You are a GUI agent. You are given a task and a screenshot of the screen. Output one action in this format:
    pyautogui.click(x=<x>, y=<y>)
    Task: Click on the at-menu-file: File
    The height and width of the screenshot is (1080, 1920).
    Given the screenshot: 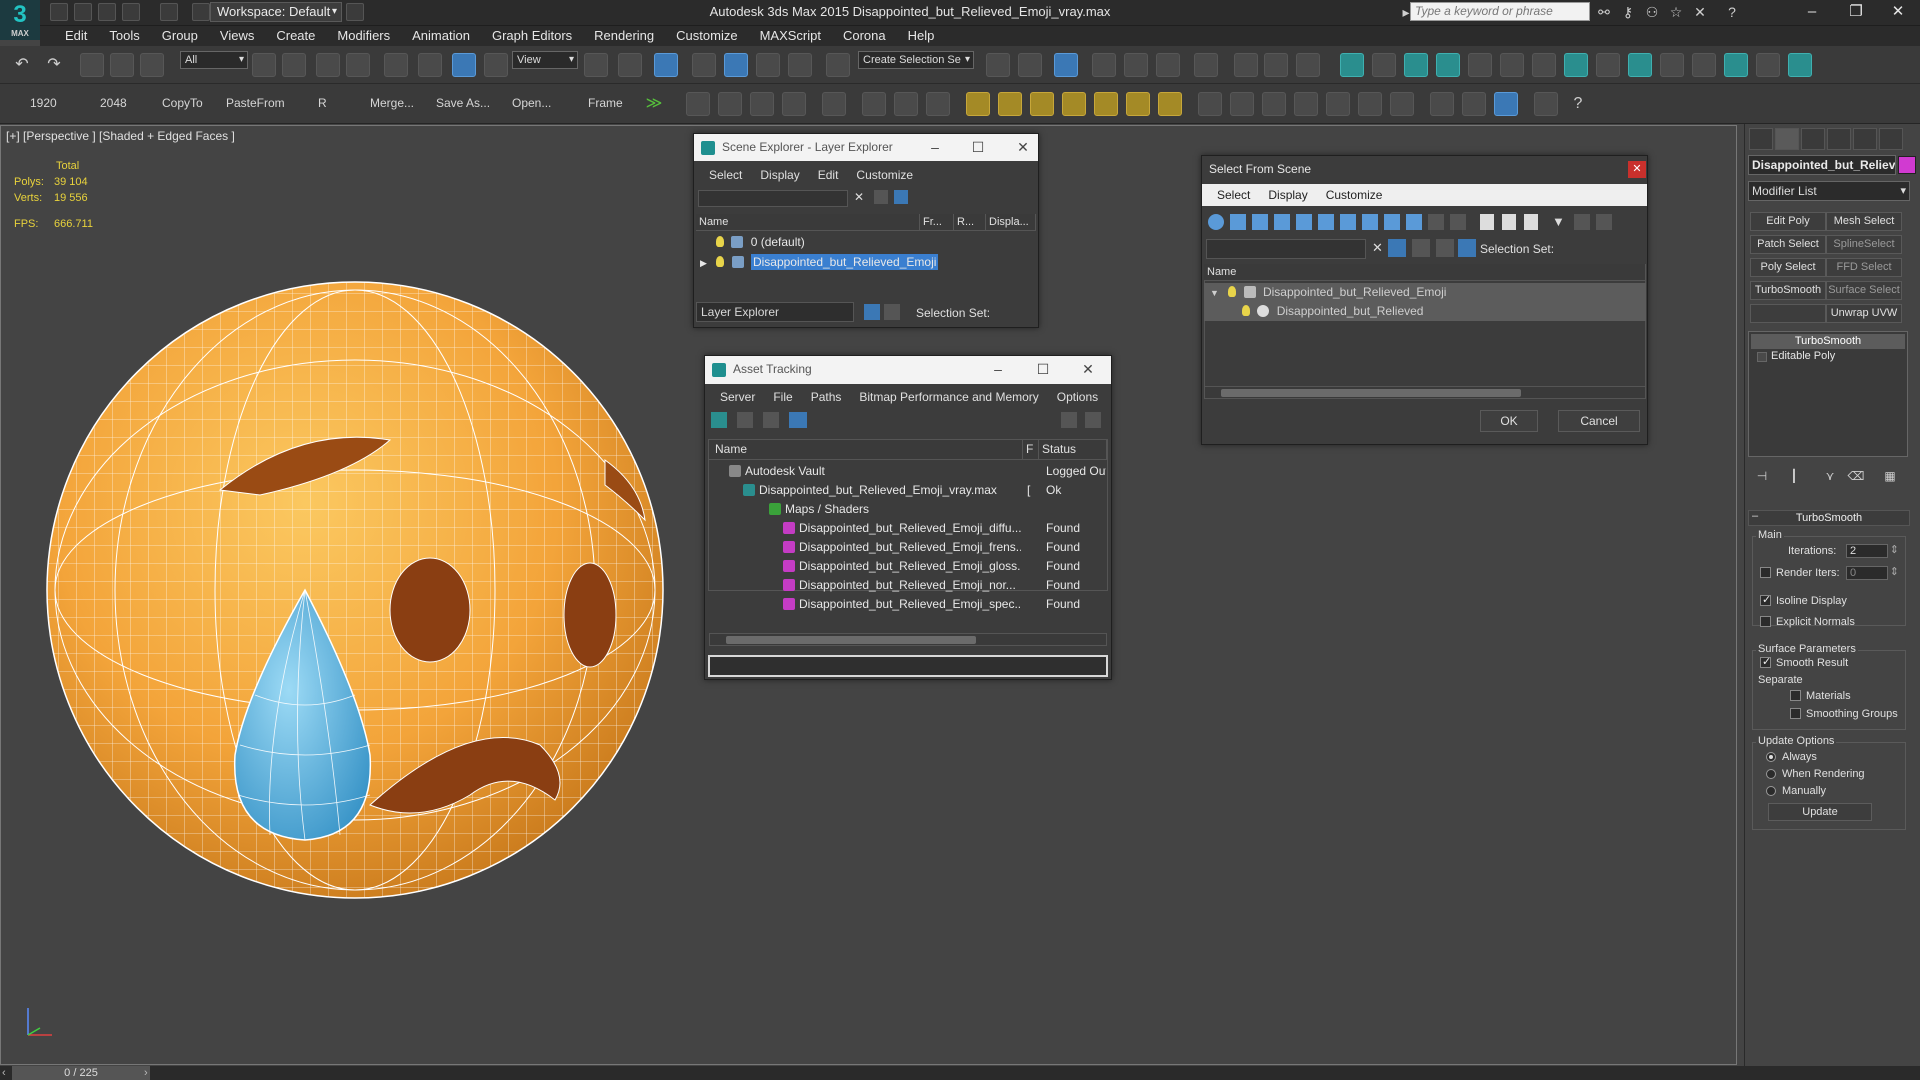 What is the action you would take?
    pyautogui.click(x=782, y=397)
    